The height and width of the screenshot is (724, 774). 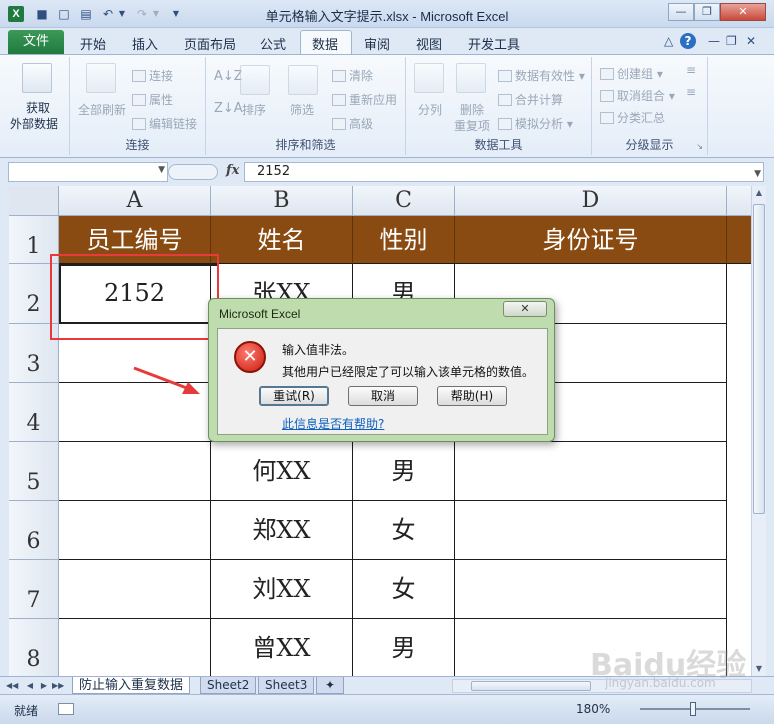 What do you see at coordinates (751, 41) in the screenshot?
I see `workbook-close-icon: ✕` at bounding box center [751, 41].